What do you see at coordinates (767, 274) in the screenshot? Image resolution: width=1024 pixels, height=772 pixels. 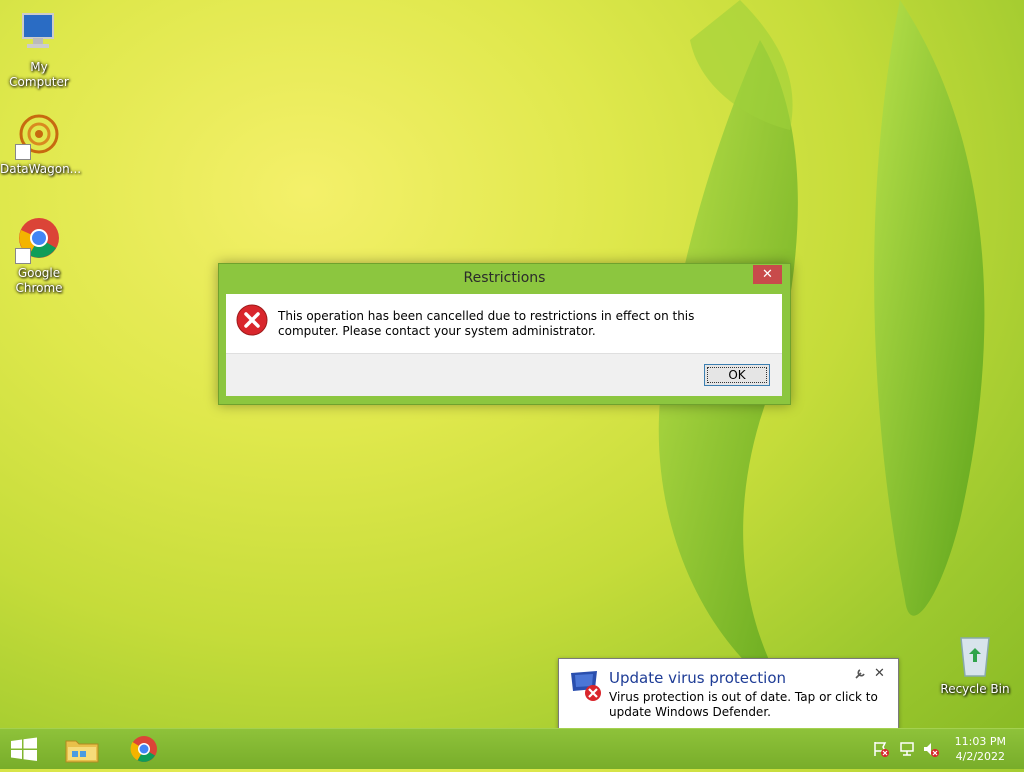 I see `dialog-close-button: ✕` at bounding box center [767, 274].